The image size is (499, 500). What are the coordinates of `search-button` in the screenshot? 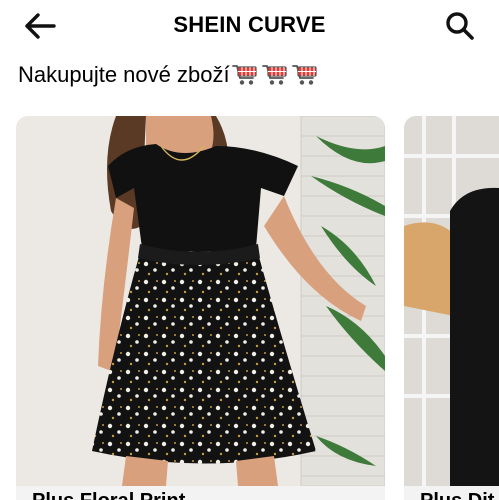 It's located at (460, 26).